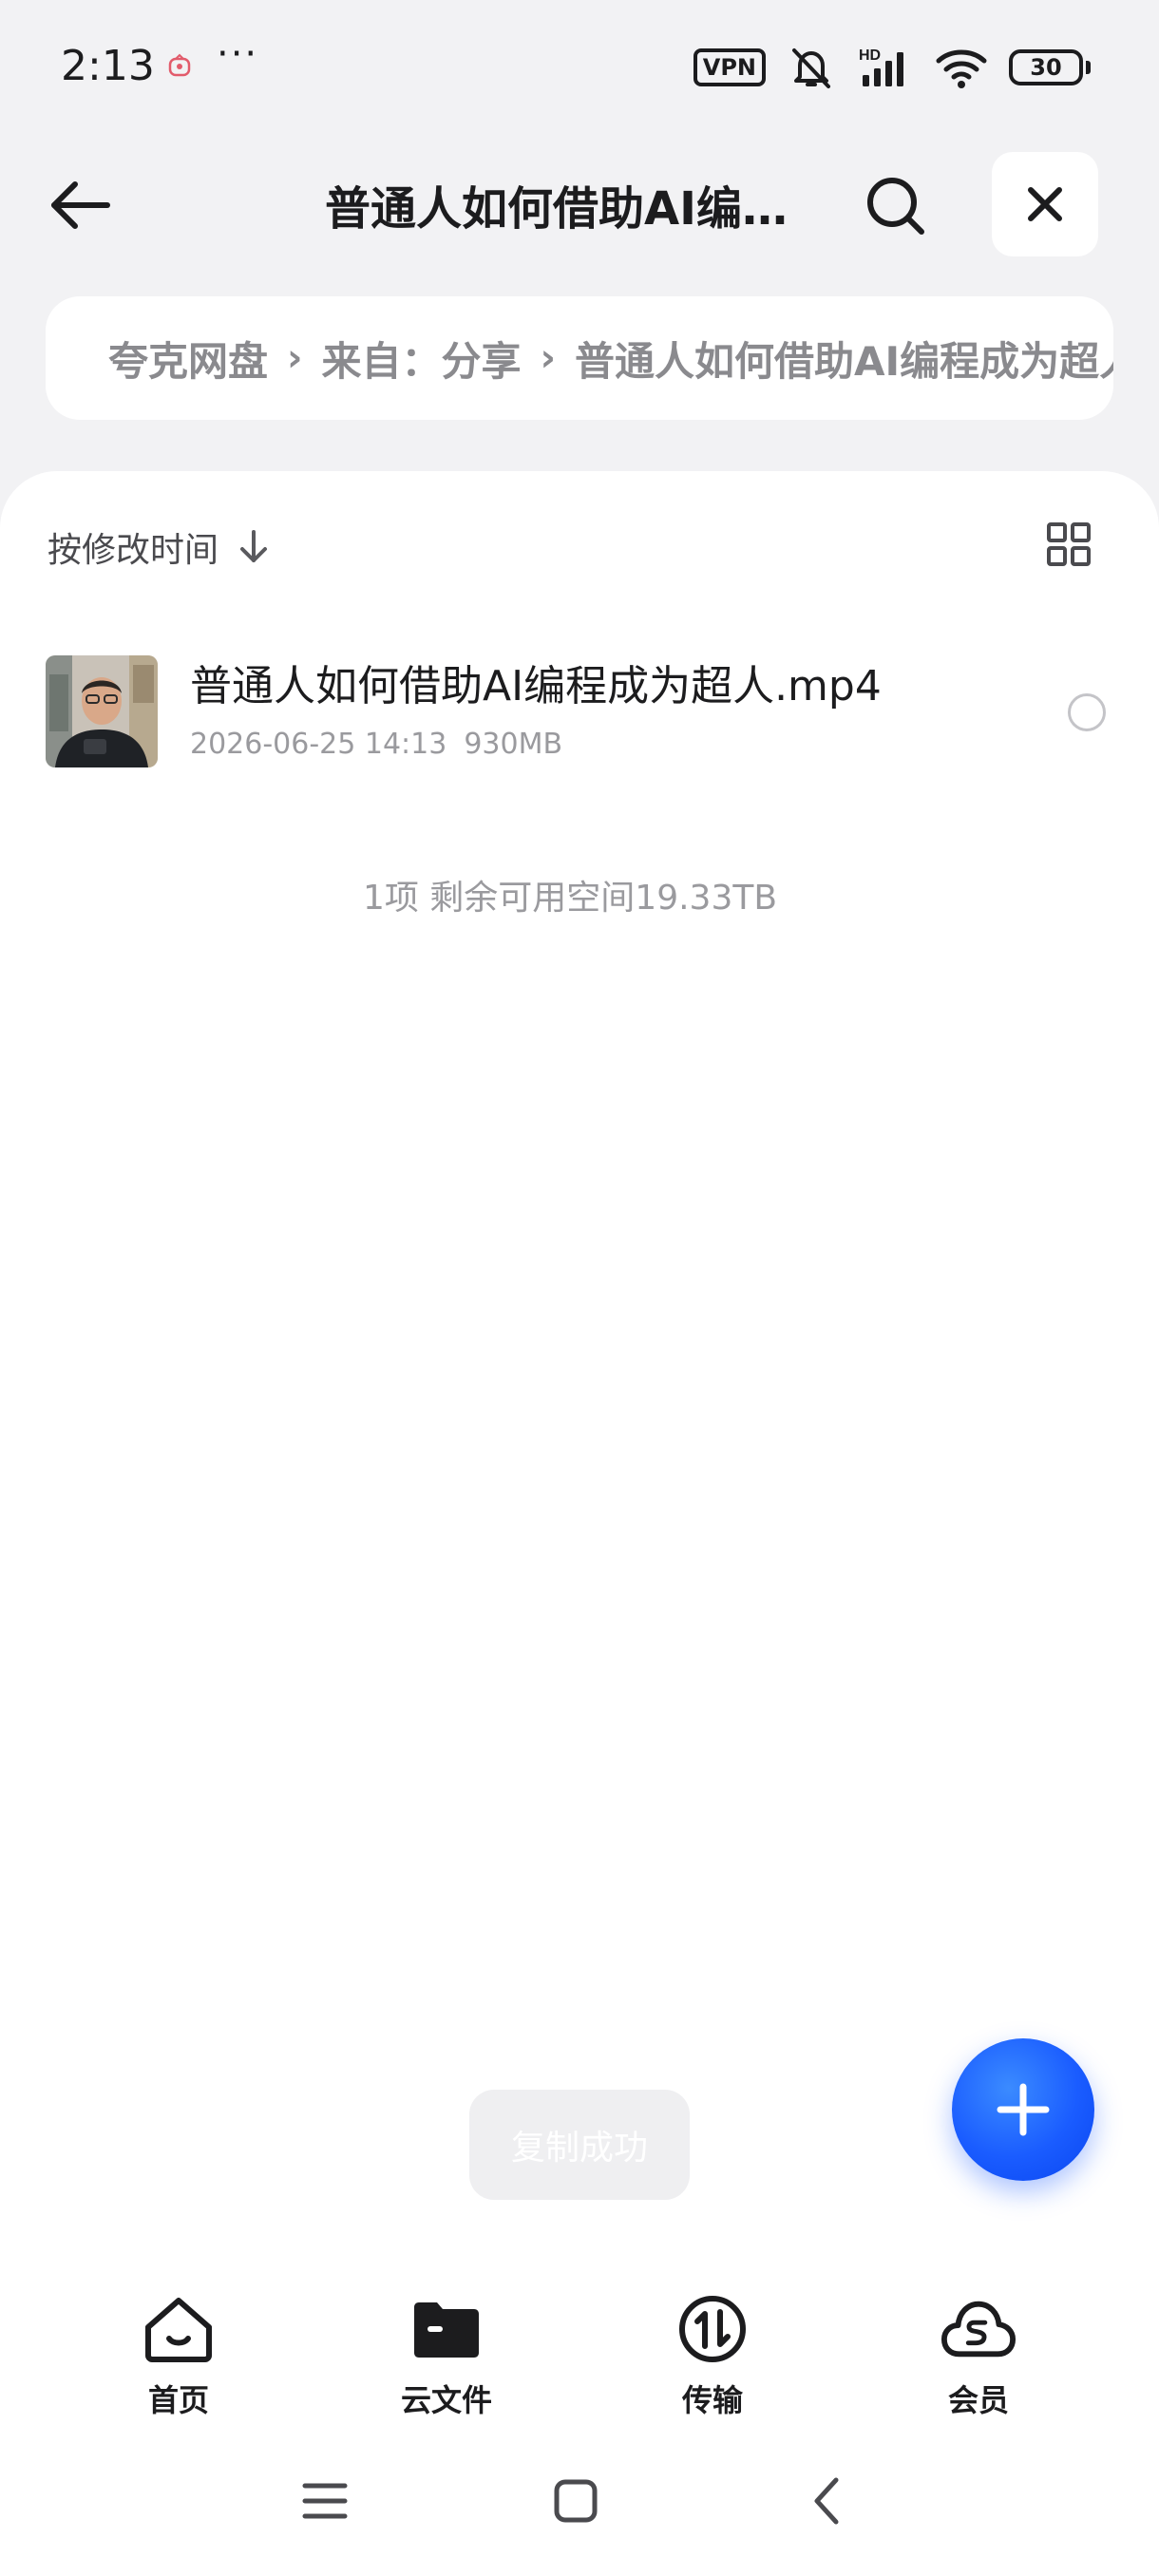  I want to click on nav-item-transfer: 传输, so click(712, 2357).